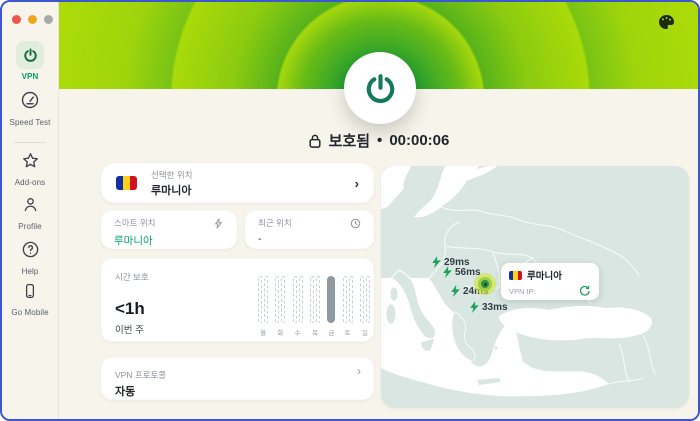 The image size is (700, 421). I want to click on zoom-window-button, so click(48, 19).